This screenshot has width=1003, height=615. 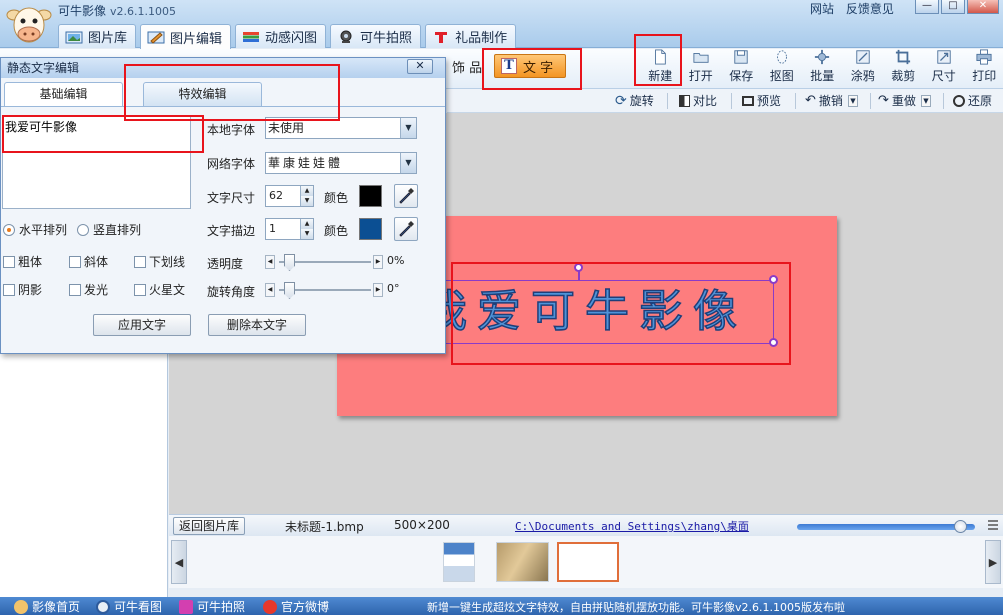 I want to click on stroke-label: 文字描边, so click(x=231, y=231).